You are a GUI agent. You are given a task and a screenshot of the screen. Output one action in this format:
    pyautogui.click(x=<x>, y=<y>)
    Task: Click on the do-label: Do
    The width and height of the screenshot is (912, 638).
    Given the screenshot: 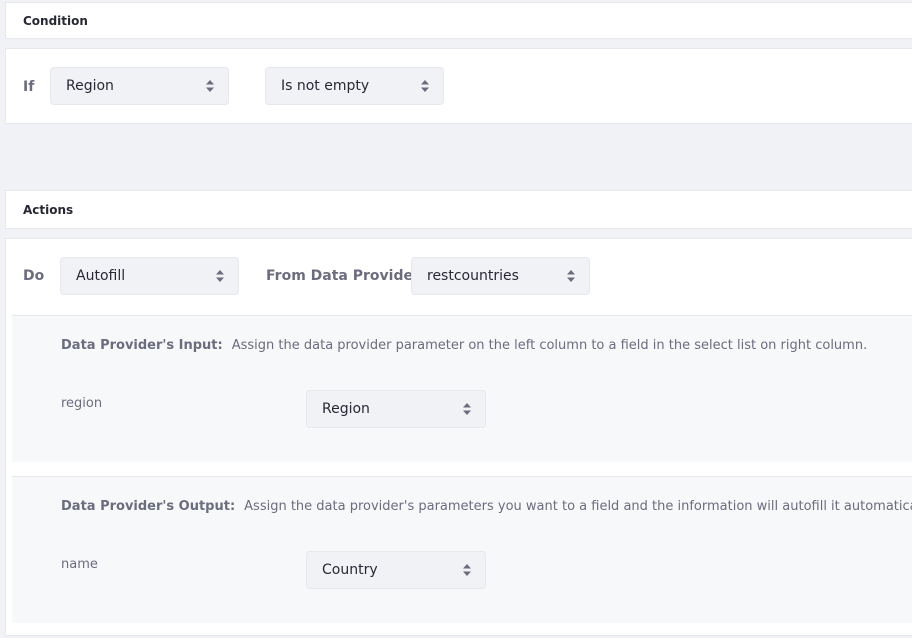 What is the action you would take?
    pyautogui.click(x=34, y=276)
    